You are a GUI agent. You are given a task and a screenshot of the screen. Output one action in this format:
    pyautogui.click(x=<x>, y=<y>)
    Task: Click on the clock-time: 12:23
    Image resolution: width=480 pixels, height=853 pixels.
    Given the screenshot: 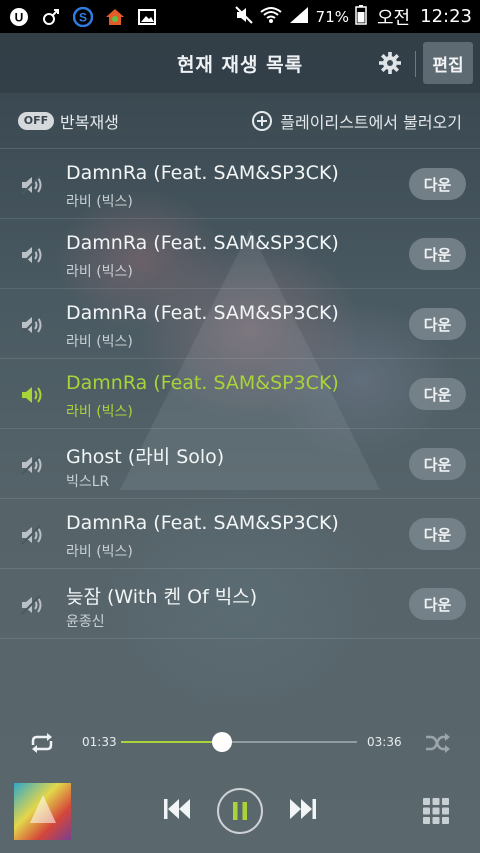 What is the action you would take?
    pyautogui.click(x=446, y=16)
    